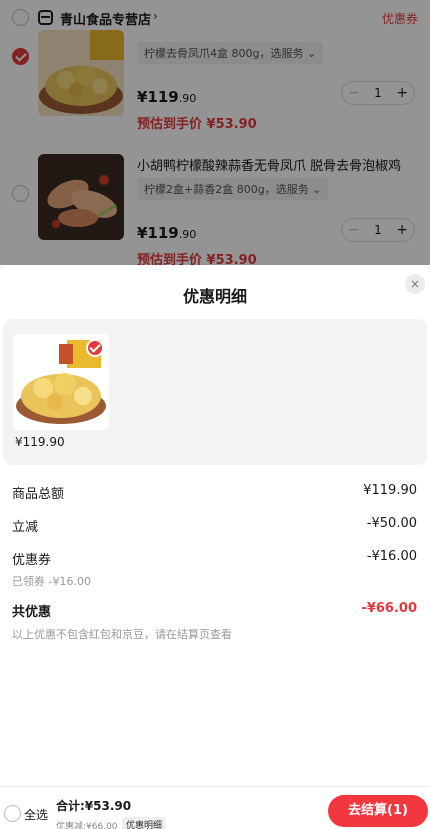 The height and width of the screenshot is (829, 430). What do you see at coordinates (51, 581) in the screenshot?
I see `coupon-detail: 已领券 -¥16.00` at bounding box center [51, 581].